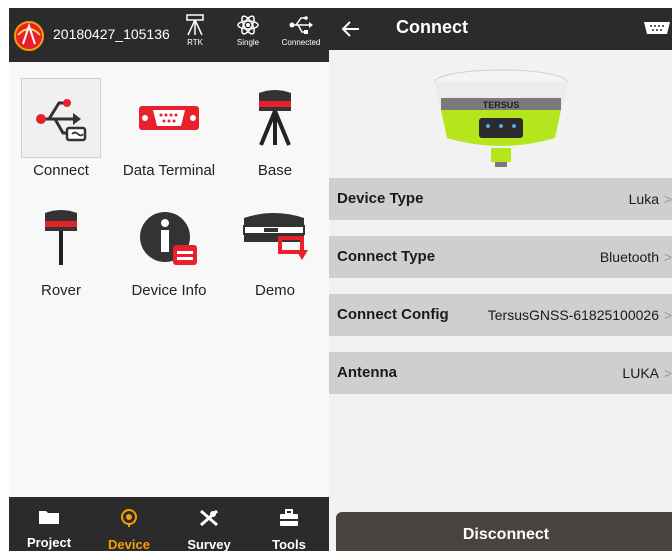 The image size is (672, 551). What do you see at coordinates (289, 517) in the screenshot?
I see `toolbox-icon` at bounding box center [289, 517].